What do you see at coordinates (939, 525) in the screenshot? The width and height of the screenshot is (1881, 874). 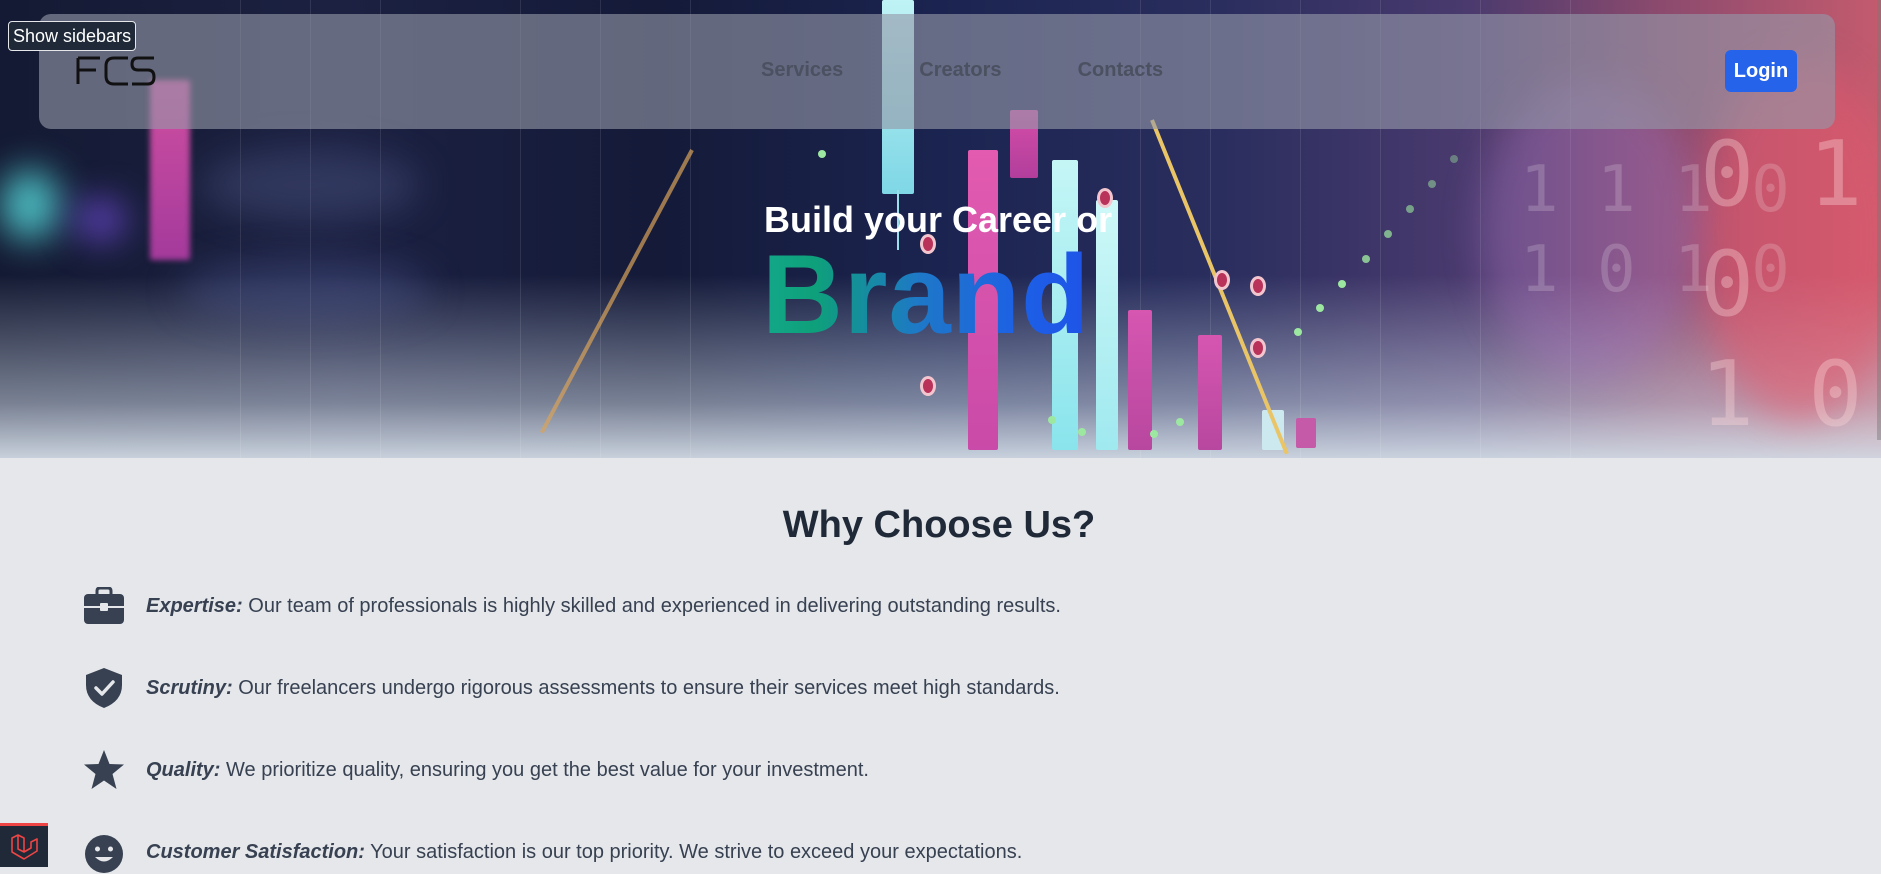 I see `section-title: Why Choose Us?` at bounding box center [939, 525].